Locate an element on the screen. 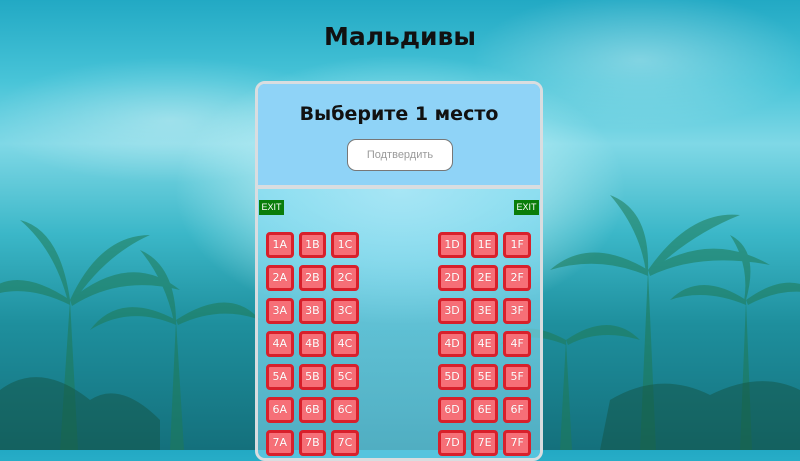 This screenshot has width=800, height=461. seat-button: 7A is located at coordinates (280, 443).